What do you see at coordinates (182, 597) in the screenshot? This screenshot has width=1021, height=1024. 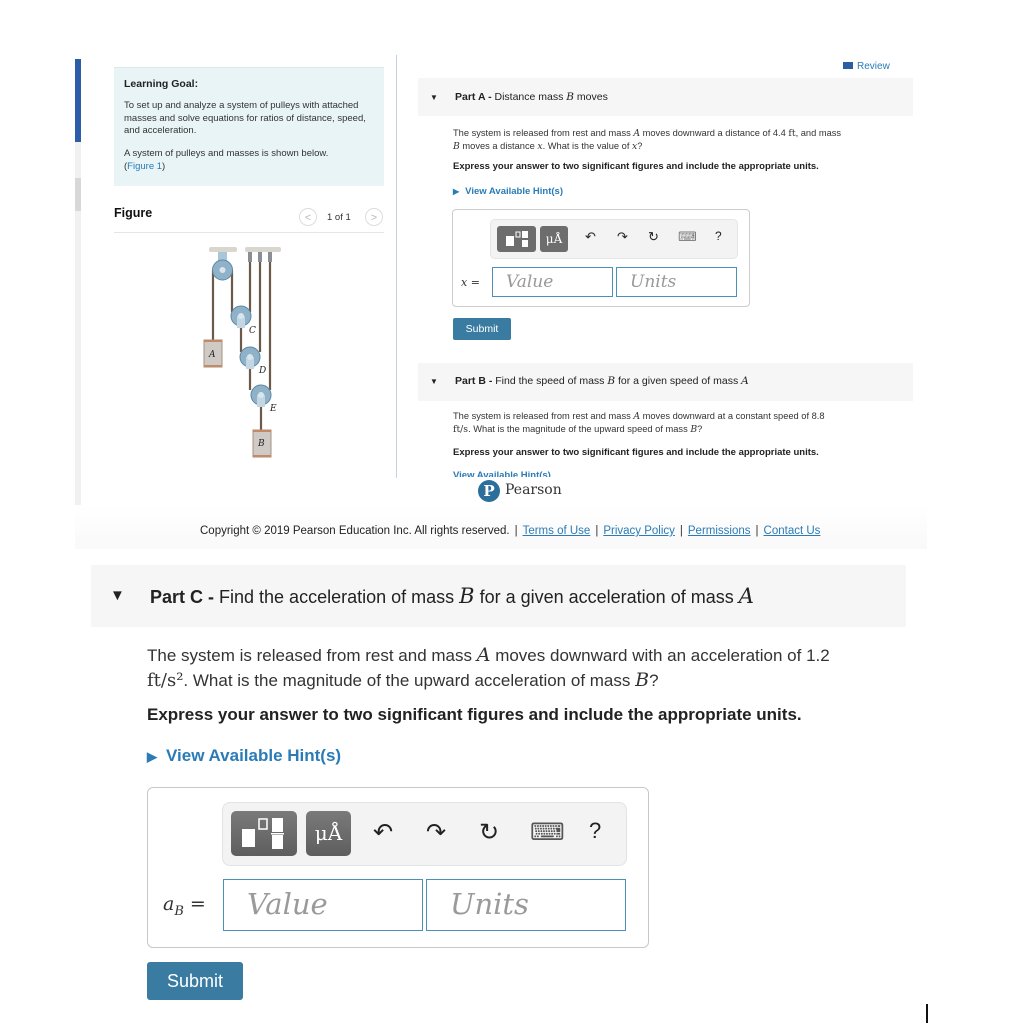 I see `part-c-label: Part C -` at bounding box center [182, 597].